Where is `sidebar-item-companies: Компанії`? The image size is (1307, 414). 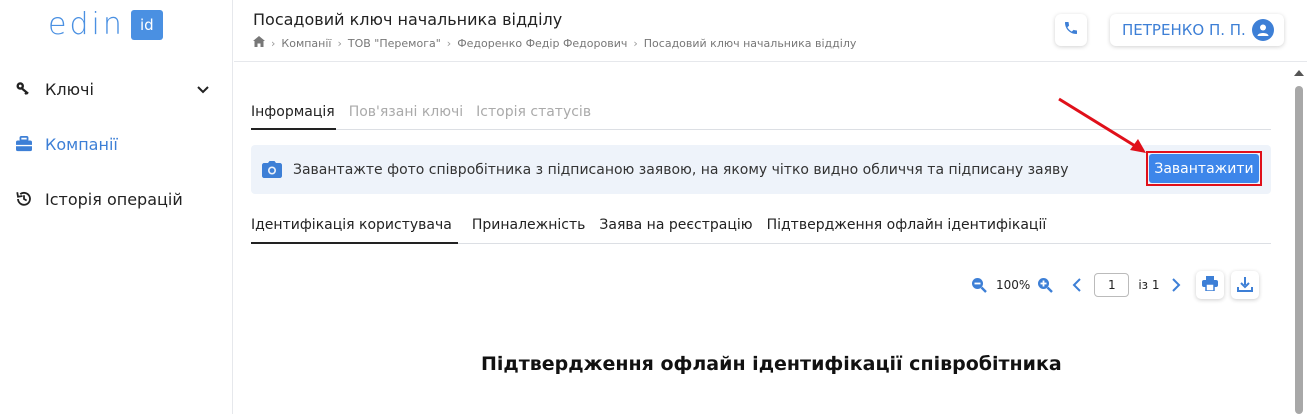
sidebar-item-companies: Компанії is located at coordinates (115, 144).